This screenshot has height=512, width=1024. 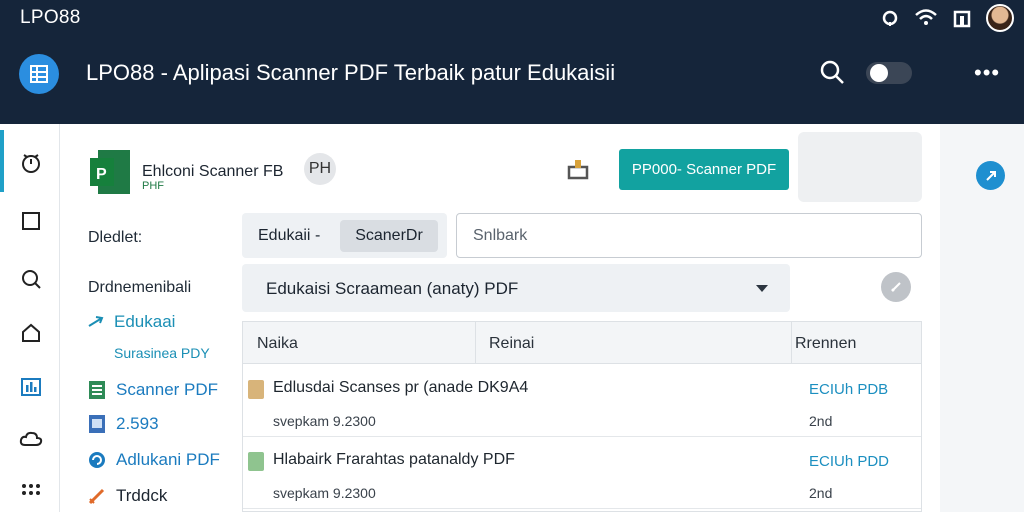 What do you see at coordinates (511, 344) in the screenshot?
I see `column-header-detail: Reinai` at bounding box center [511, 344].